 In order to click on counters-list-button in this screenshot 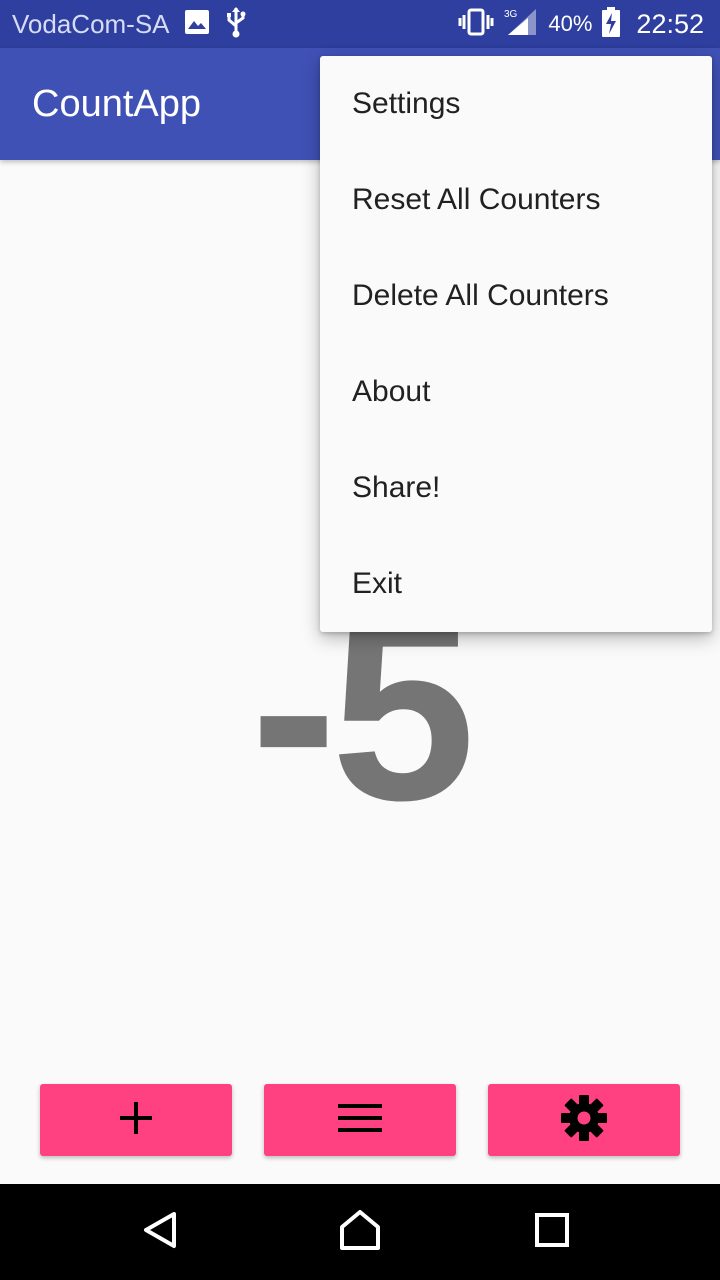, I will do `click(360, 1120)`.